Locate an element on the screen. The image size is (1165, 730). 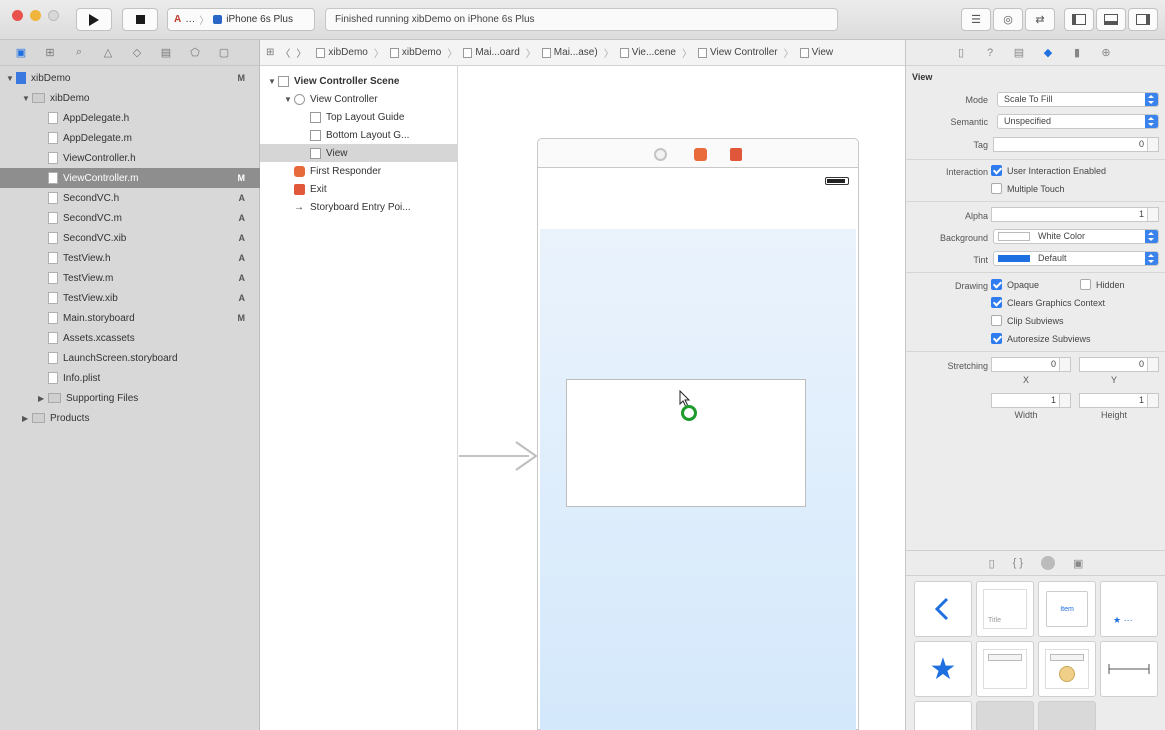
stretch-y-stepper is located at coordinates (1152, 364).